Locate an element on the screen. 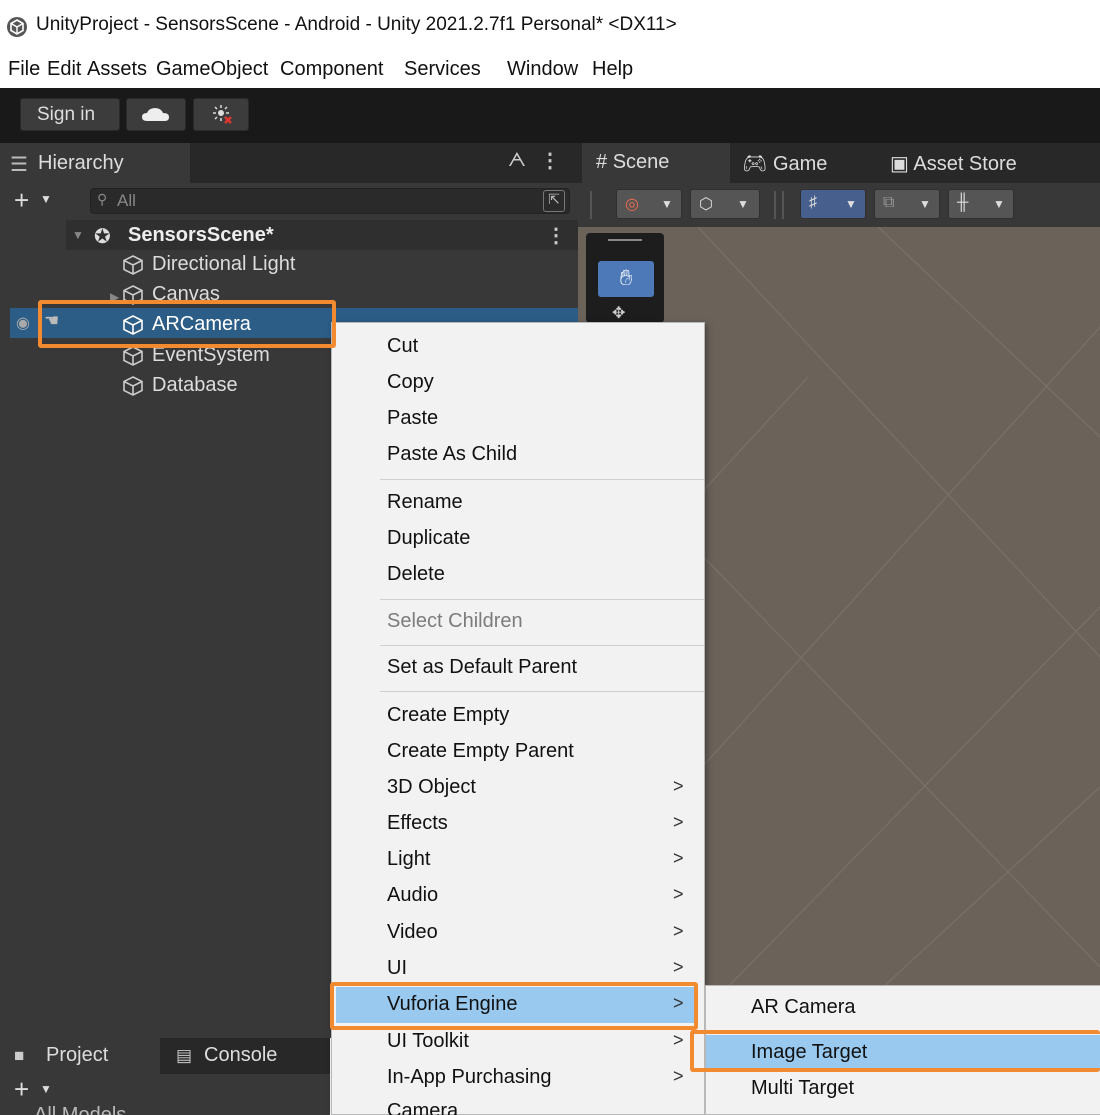  menu-item-delete: Delete is located at coordinates (518, 575).